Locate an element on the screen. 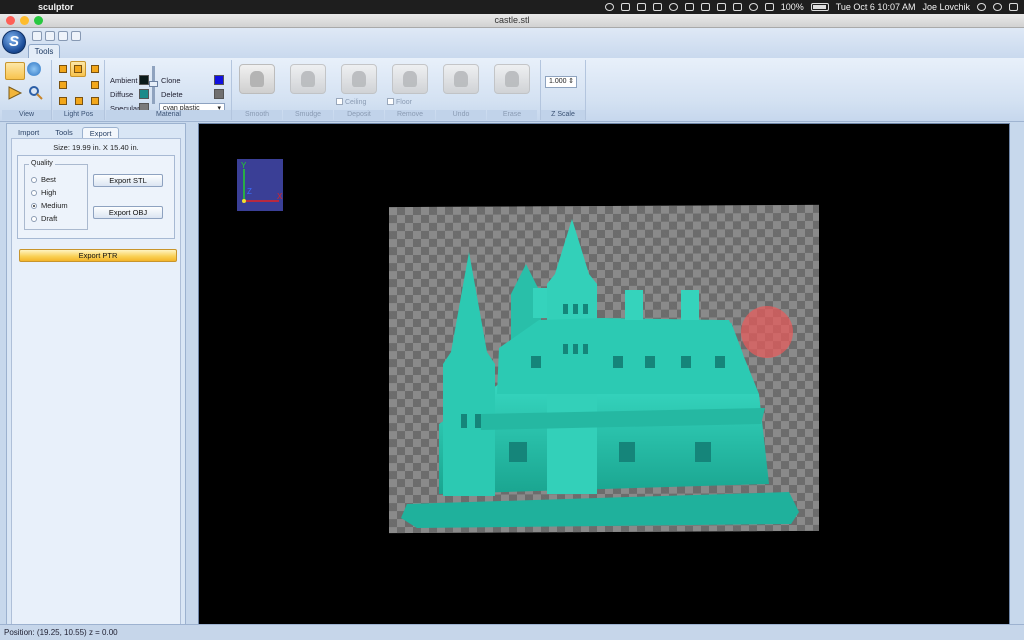 The height and width of the screenshot is (640, 1024). zoom-view-icon is located at coordinates (37, 93).